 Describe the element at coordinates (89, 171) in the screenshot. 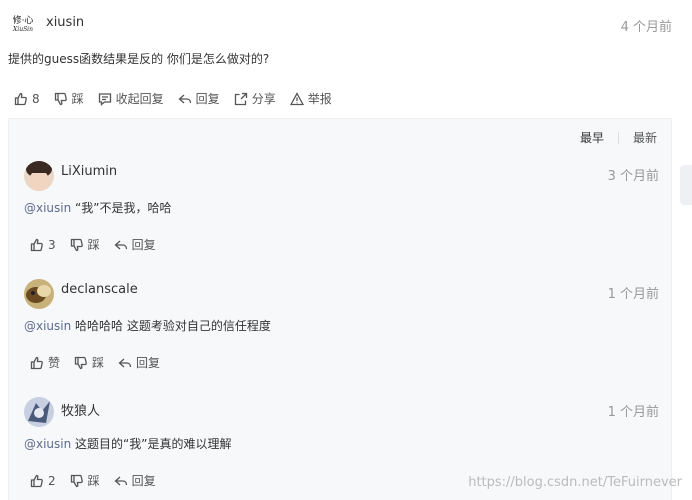

I see `reply-username: LiXiumin` at that location.